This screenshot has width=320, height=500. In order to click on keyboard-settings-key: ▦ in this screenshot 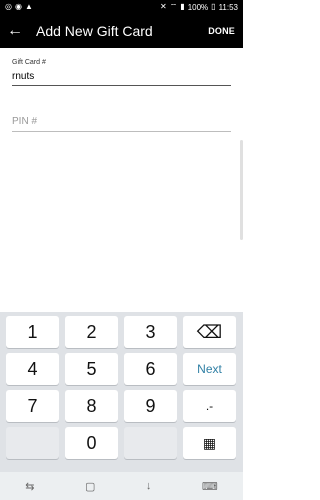, I will do `click(209, 443)`.